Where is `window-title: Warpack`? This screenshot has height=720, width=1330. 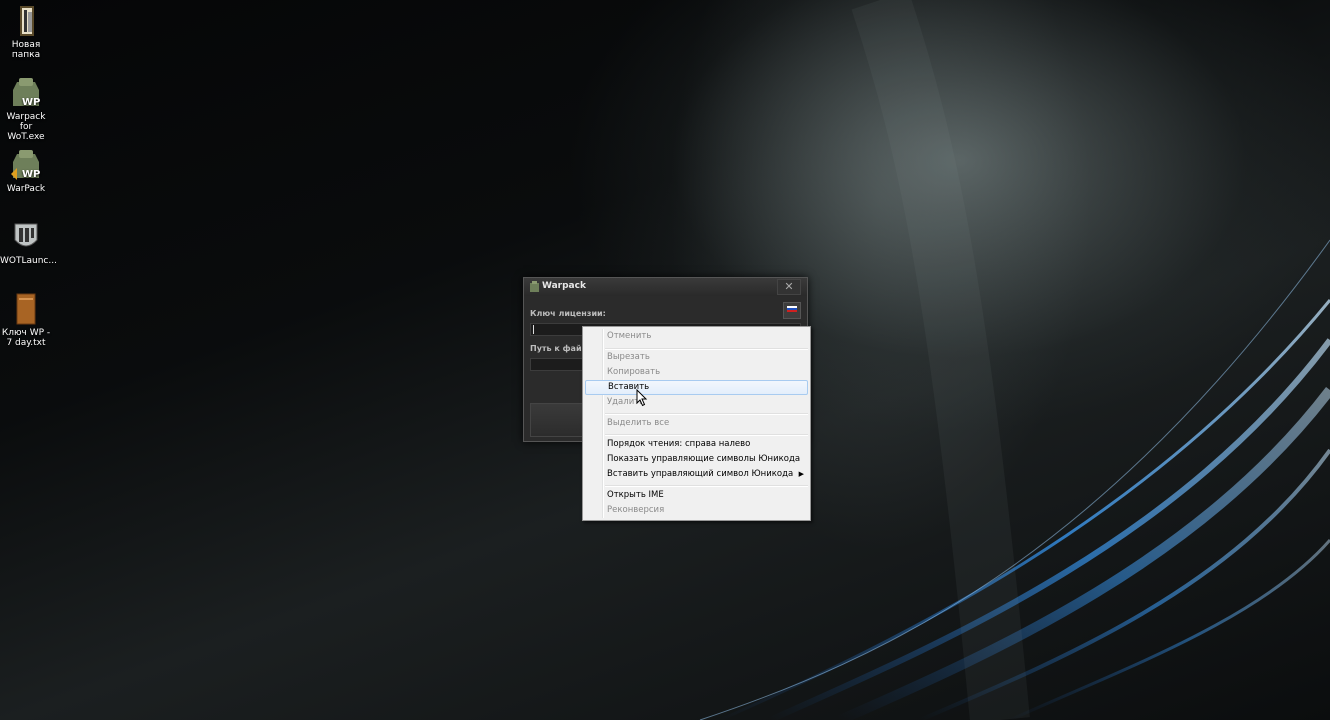
window-title: Warpack is located at coordinates (564, 286).